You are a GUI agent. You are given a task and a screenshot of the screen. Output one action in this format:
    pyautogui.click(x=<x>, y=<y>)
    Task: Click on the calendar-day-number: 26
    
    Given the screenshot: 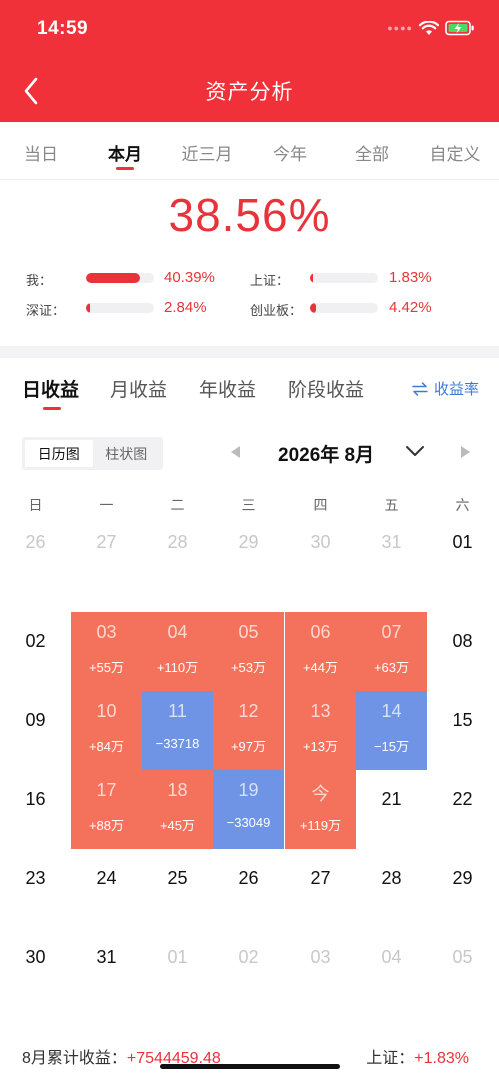 What is the action you would take?
    pyautogui.click(x=248, y=878)
    